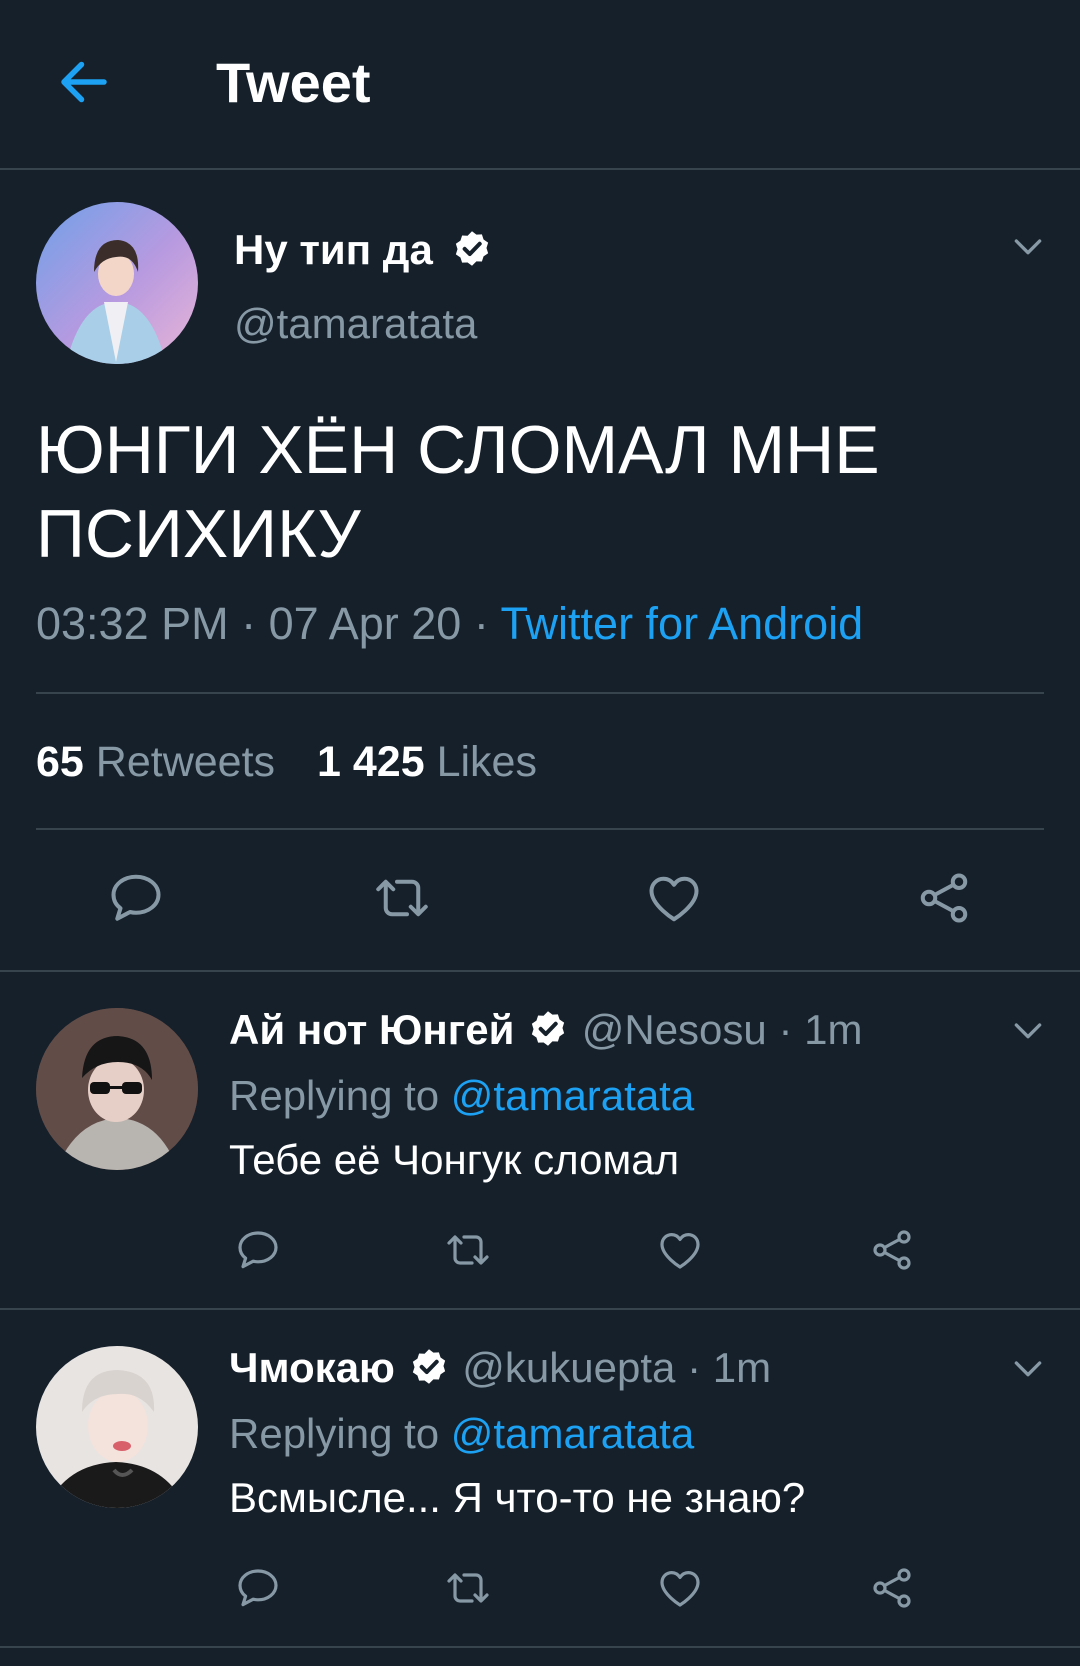 Image resolution: width=1080 pixels, height=1666 pixels. I want to click on retweets-label: Retweets, so click(185, 762).